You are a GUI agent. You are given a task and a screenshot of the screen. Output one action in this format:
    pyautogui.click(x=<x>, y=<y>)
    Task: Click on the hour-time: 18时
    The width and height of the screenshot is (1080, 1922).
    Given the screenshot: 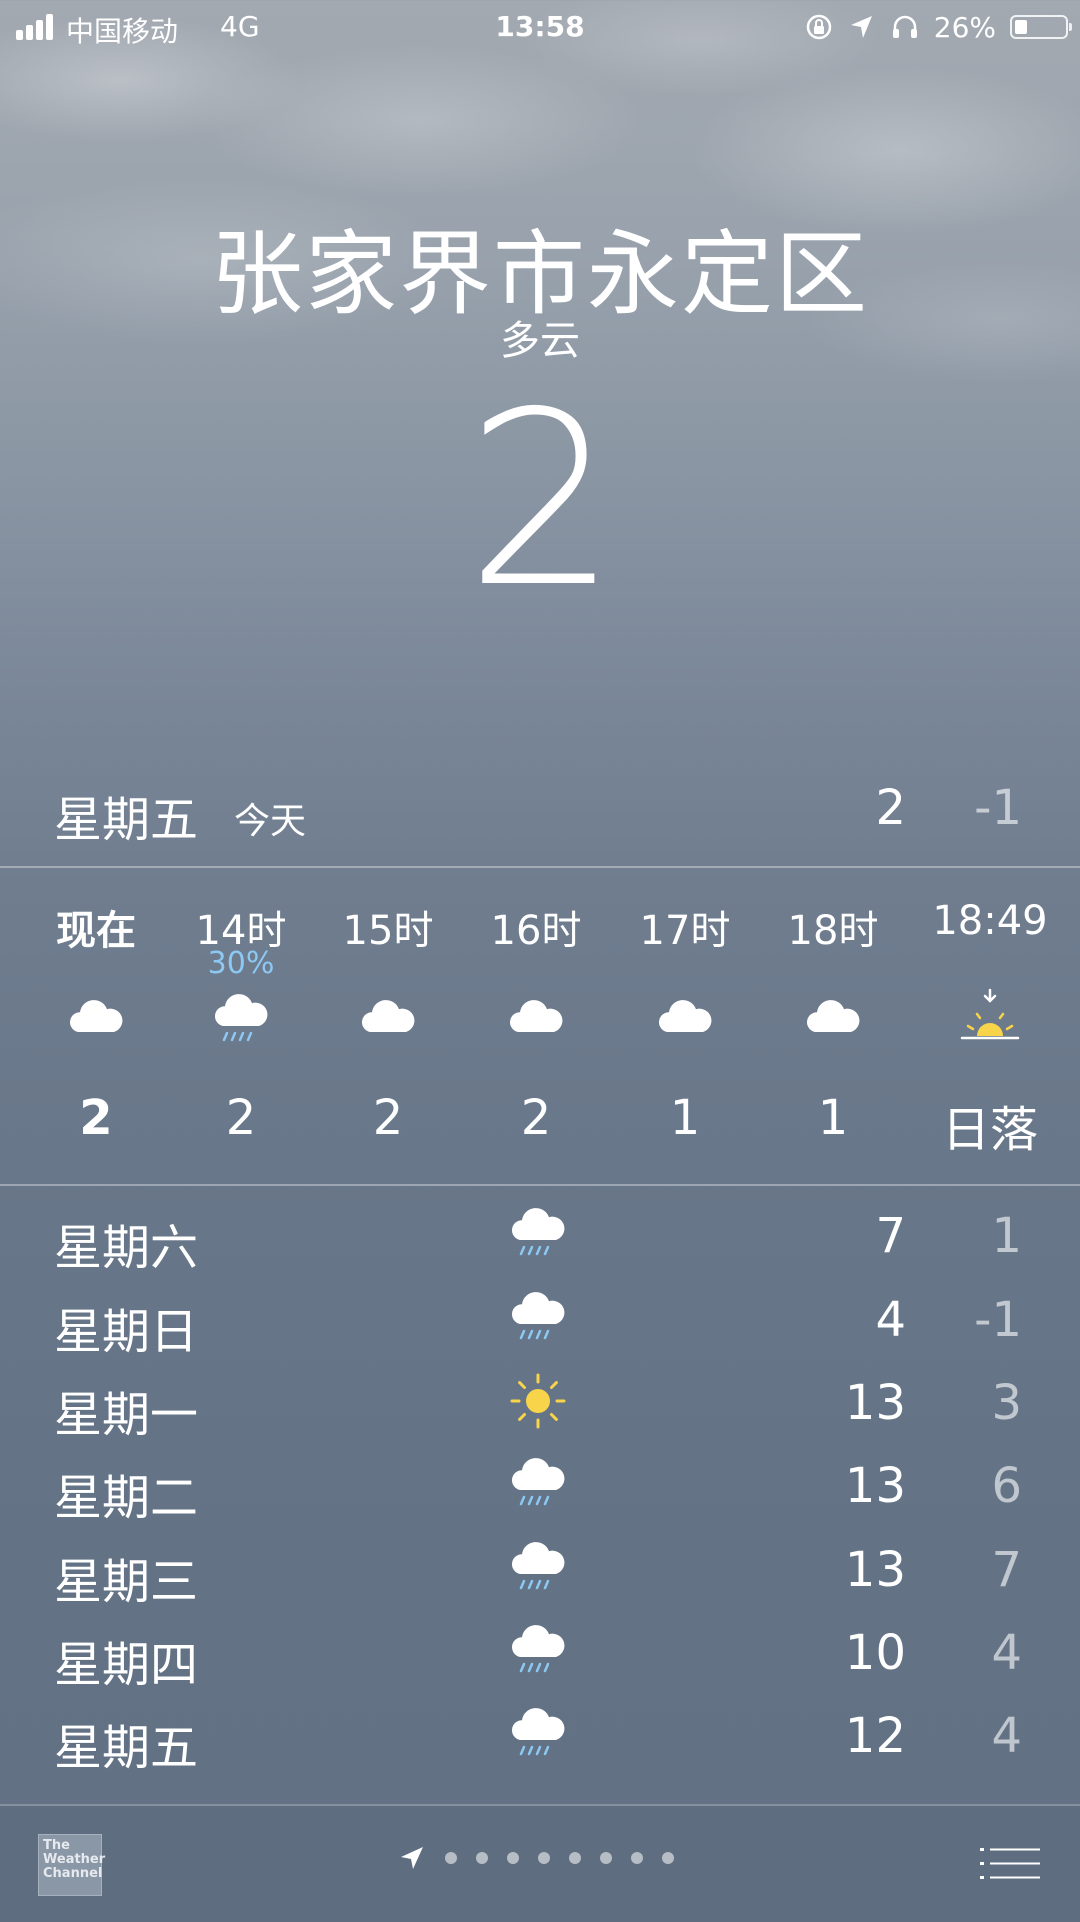 What is the action you would take?
    pyautogui.click(x=833, y=931)
    